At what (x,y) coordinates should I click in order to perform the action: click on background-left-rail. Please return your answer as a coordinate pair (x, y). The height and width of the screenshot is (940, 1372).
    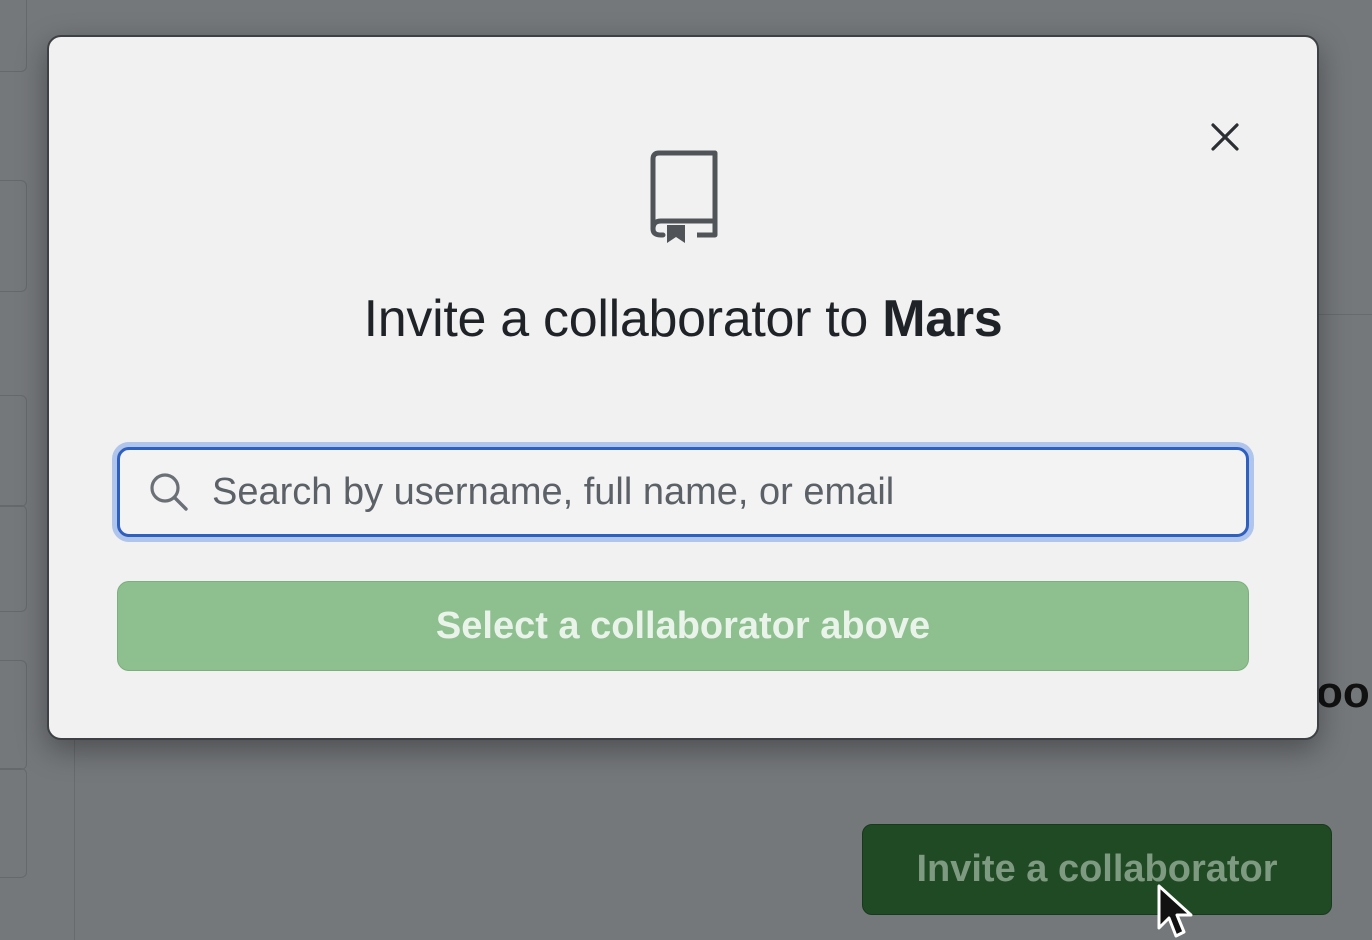
    Looking at the image, I should click on (14, 470).